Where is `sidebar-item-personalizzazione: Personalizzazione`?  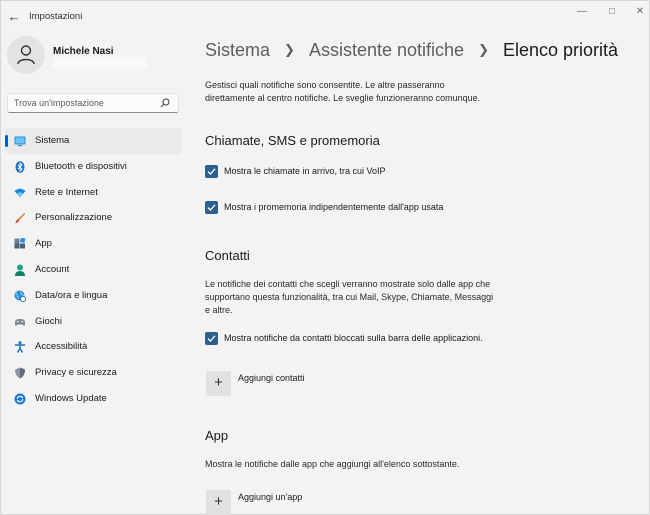 sidebar-item-personalizzazione: Personalizzazione is located at coordinates (93, 218).